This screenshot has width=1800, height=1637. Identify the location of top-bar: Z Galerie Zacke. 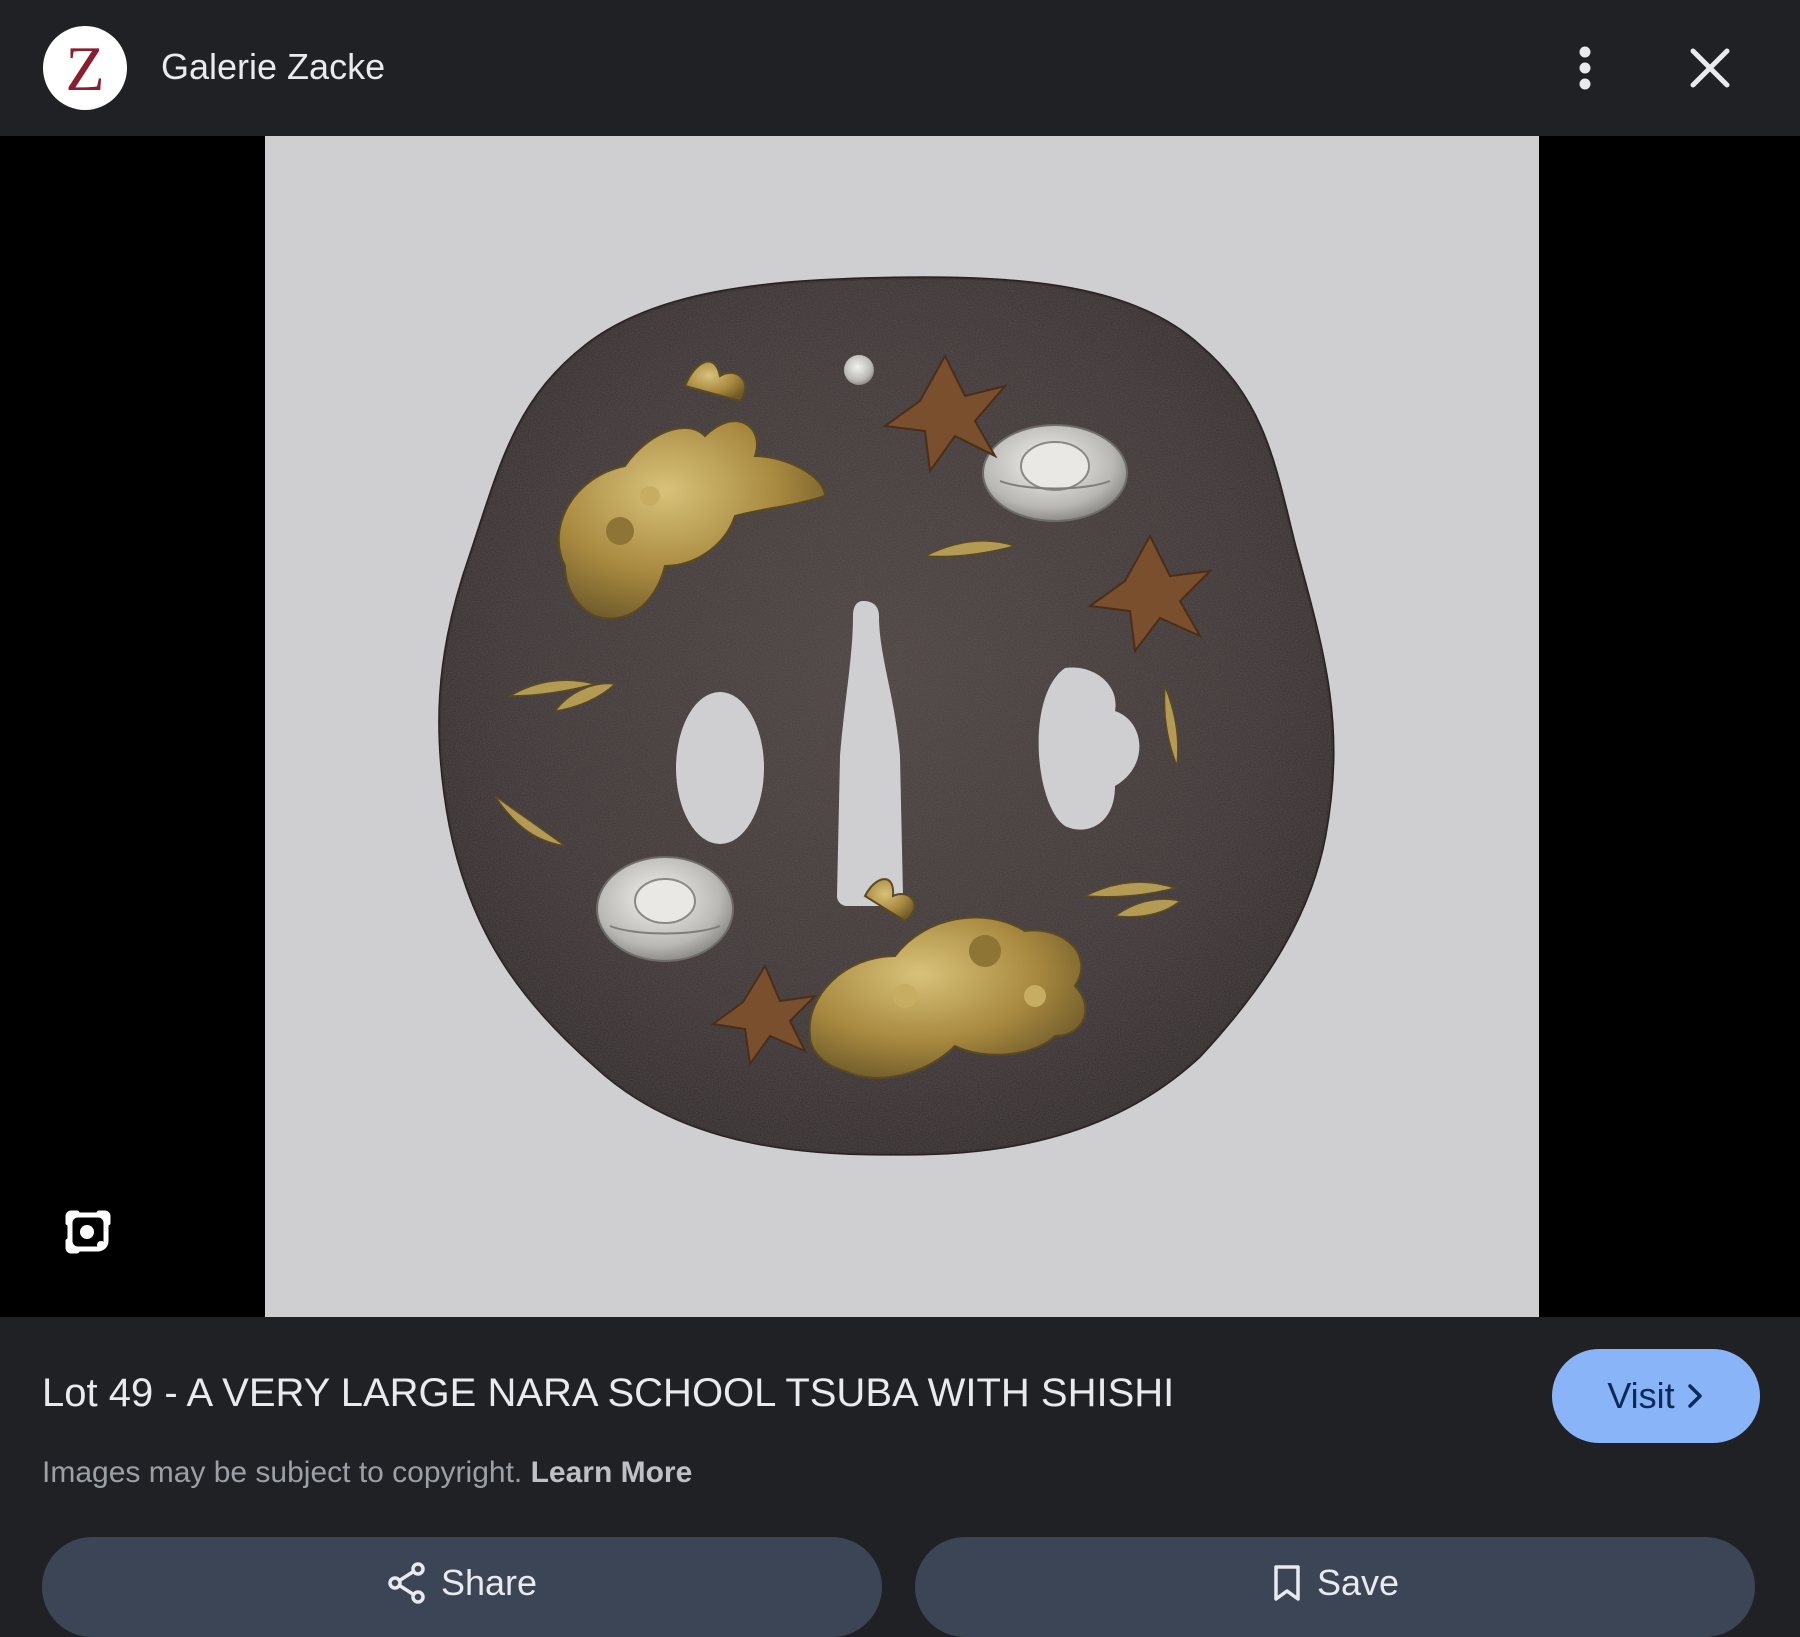
(900, 68).